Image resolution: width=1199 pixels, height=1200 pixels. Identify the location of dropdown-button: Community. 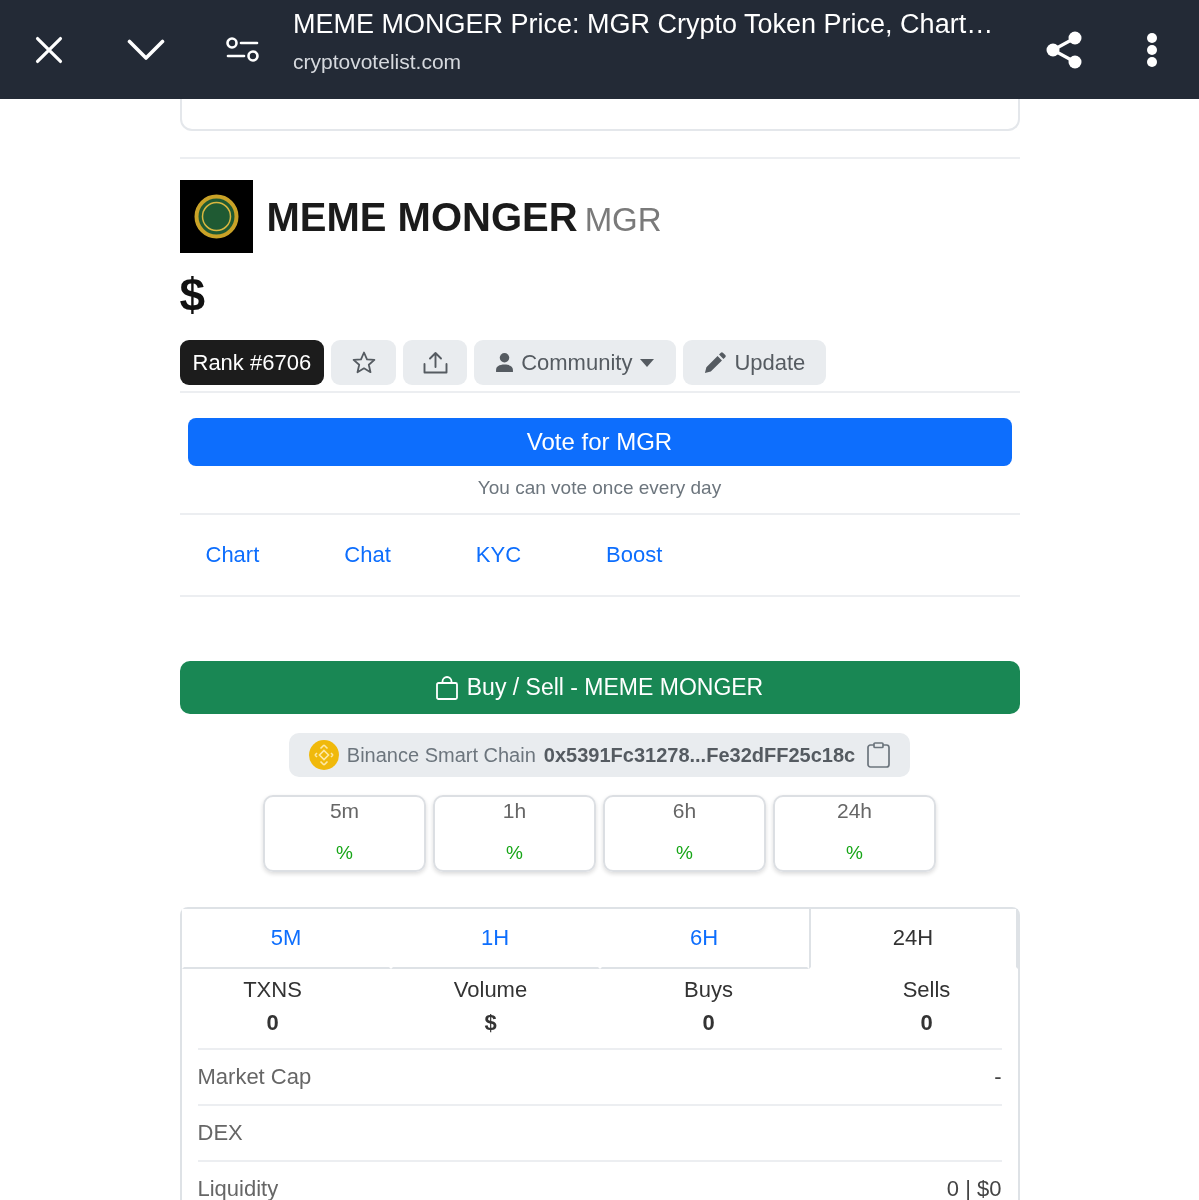
(575, 362).